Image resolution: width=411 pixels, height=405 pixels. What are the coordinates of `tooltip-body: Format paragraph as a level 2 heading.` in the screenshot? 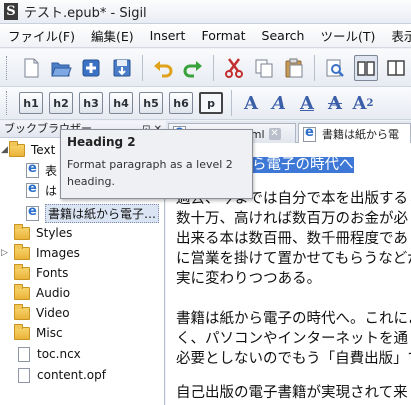 It's located at (156, 173).